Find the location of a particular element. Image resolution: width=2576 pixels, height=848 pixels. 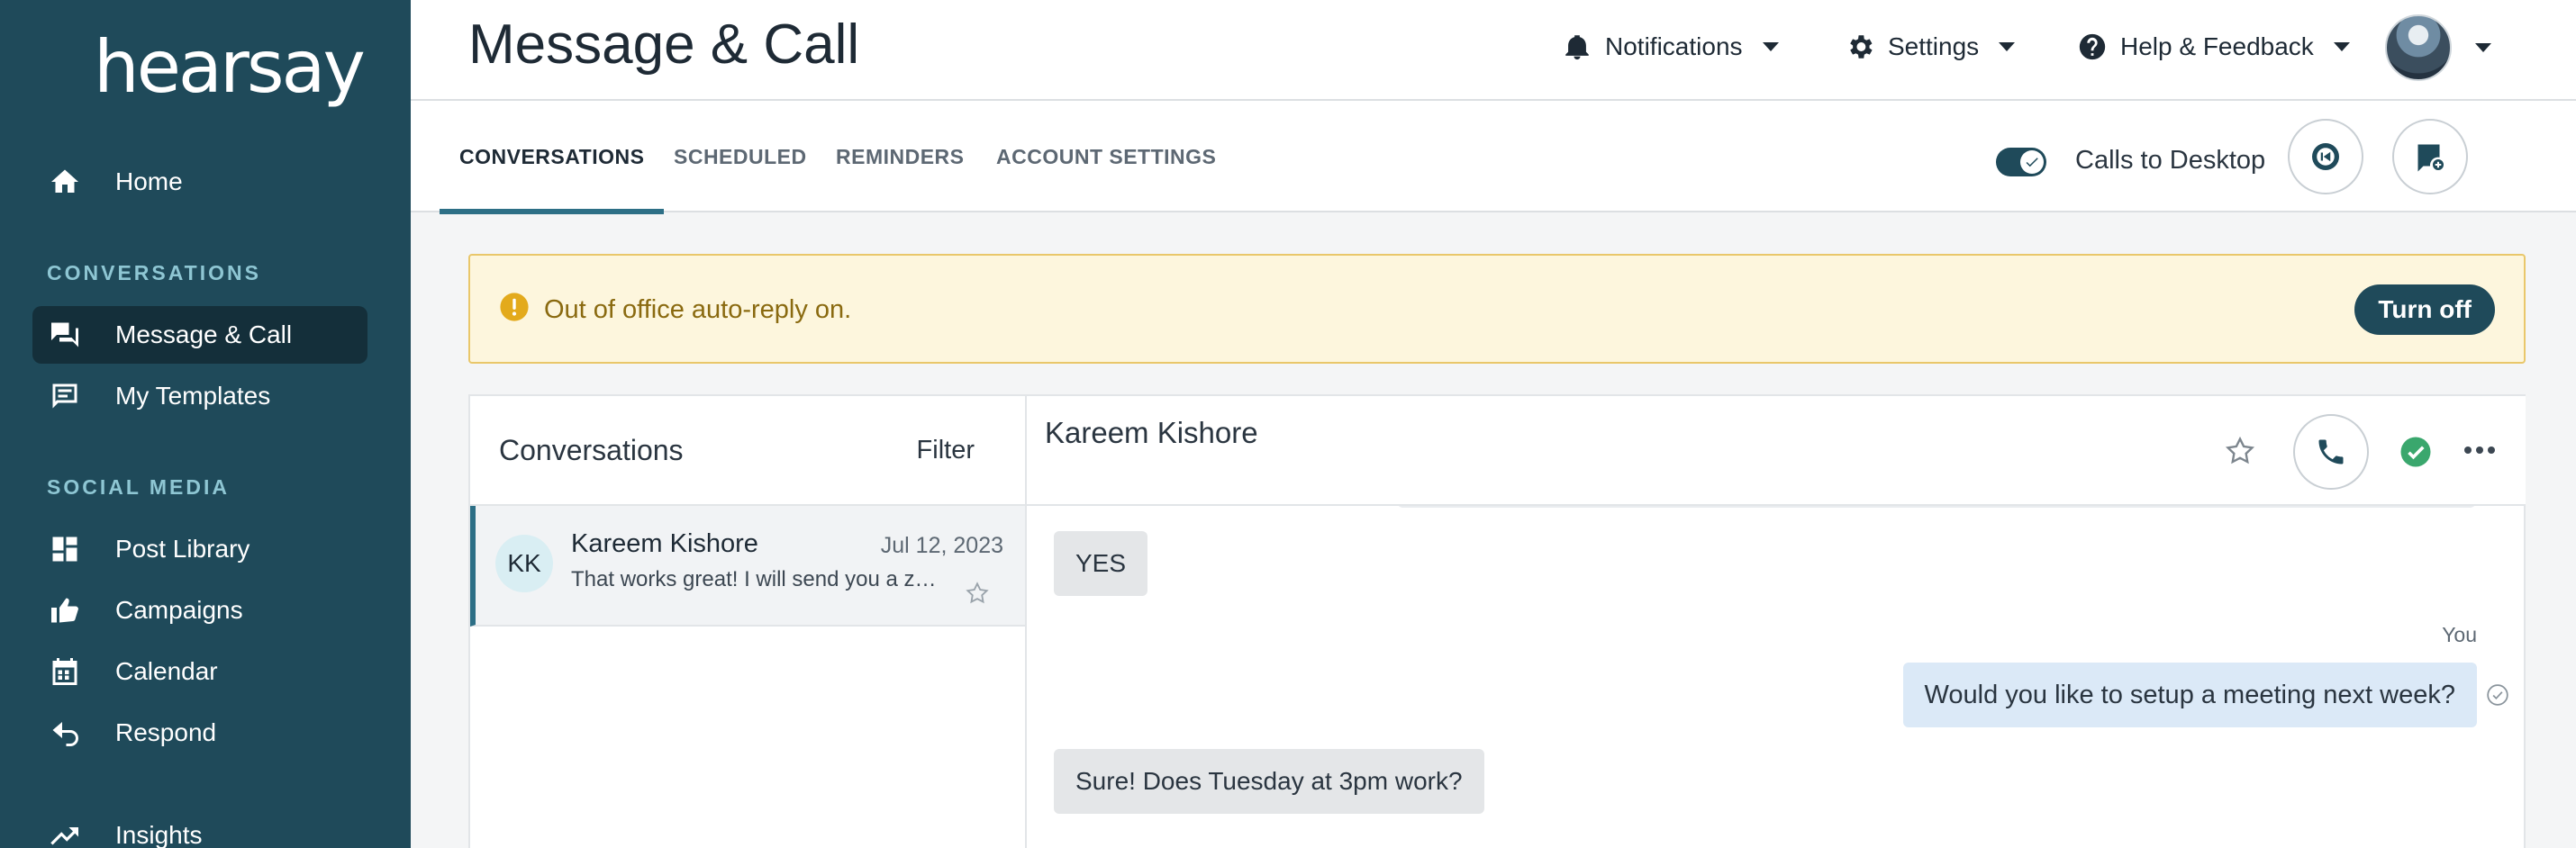

calls-to-desktop-toggle is located at coordinates (2021, 162).